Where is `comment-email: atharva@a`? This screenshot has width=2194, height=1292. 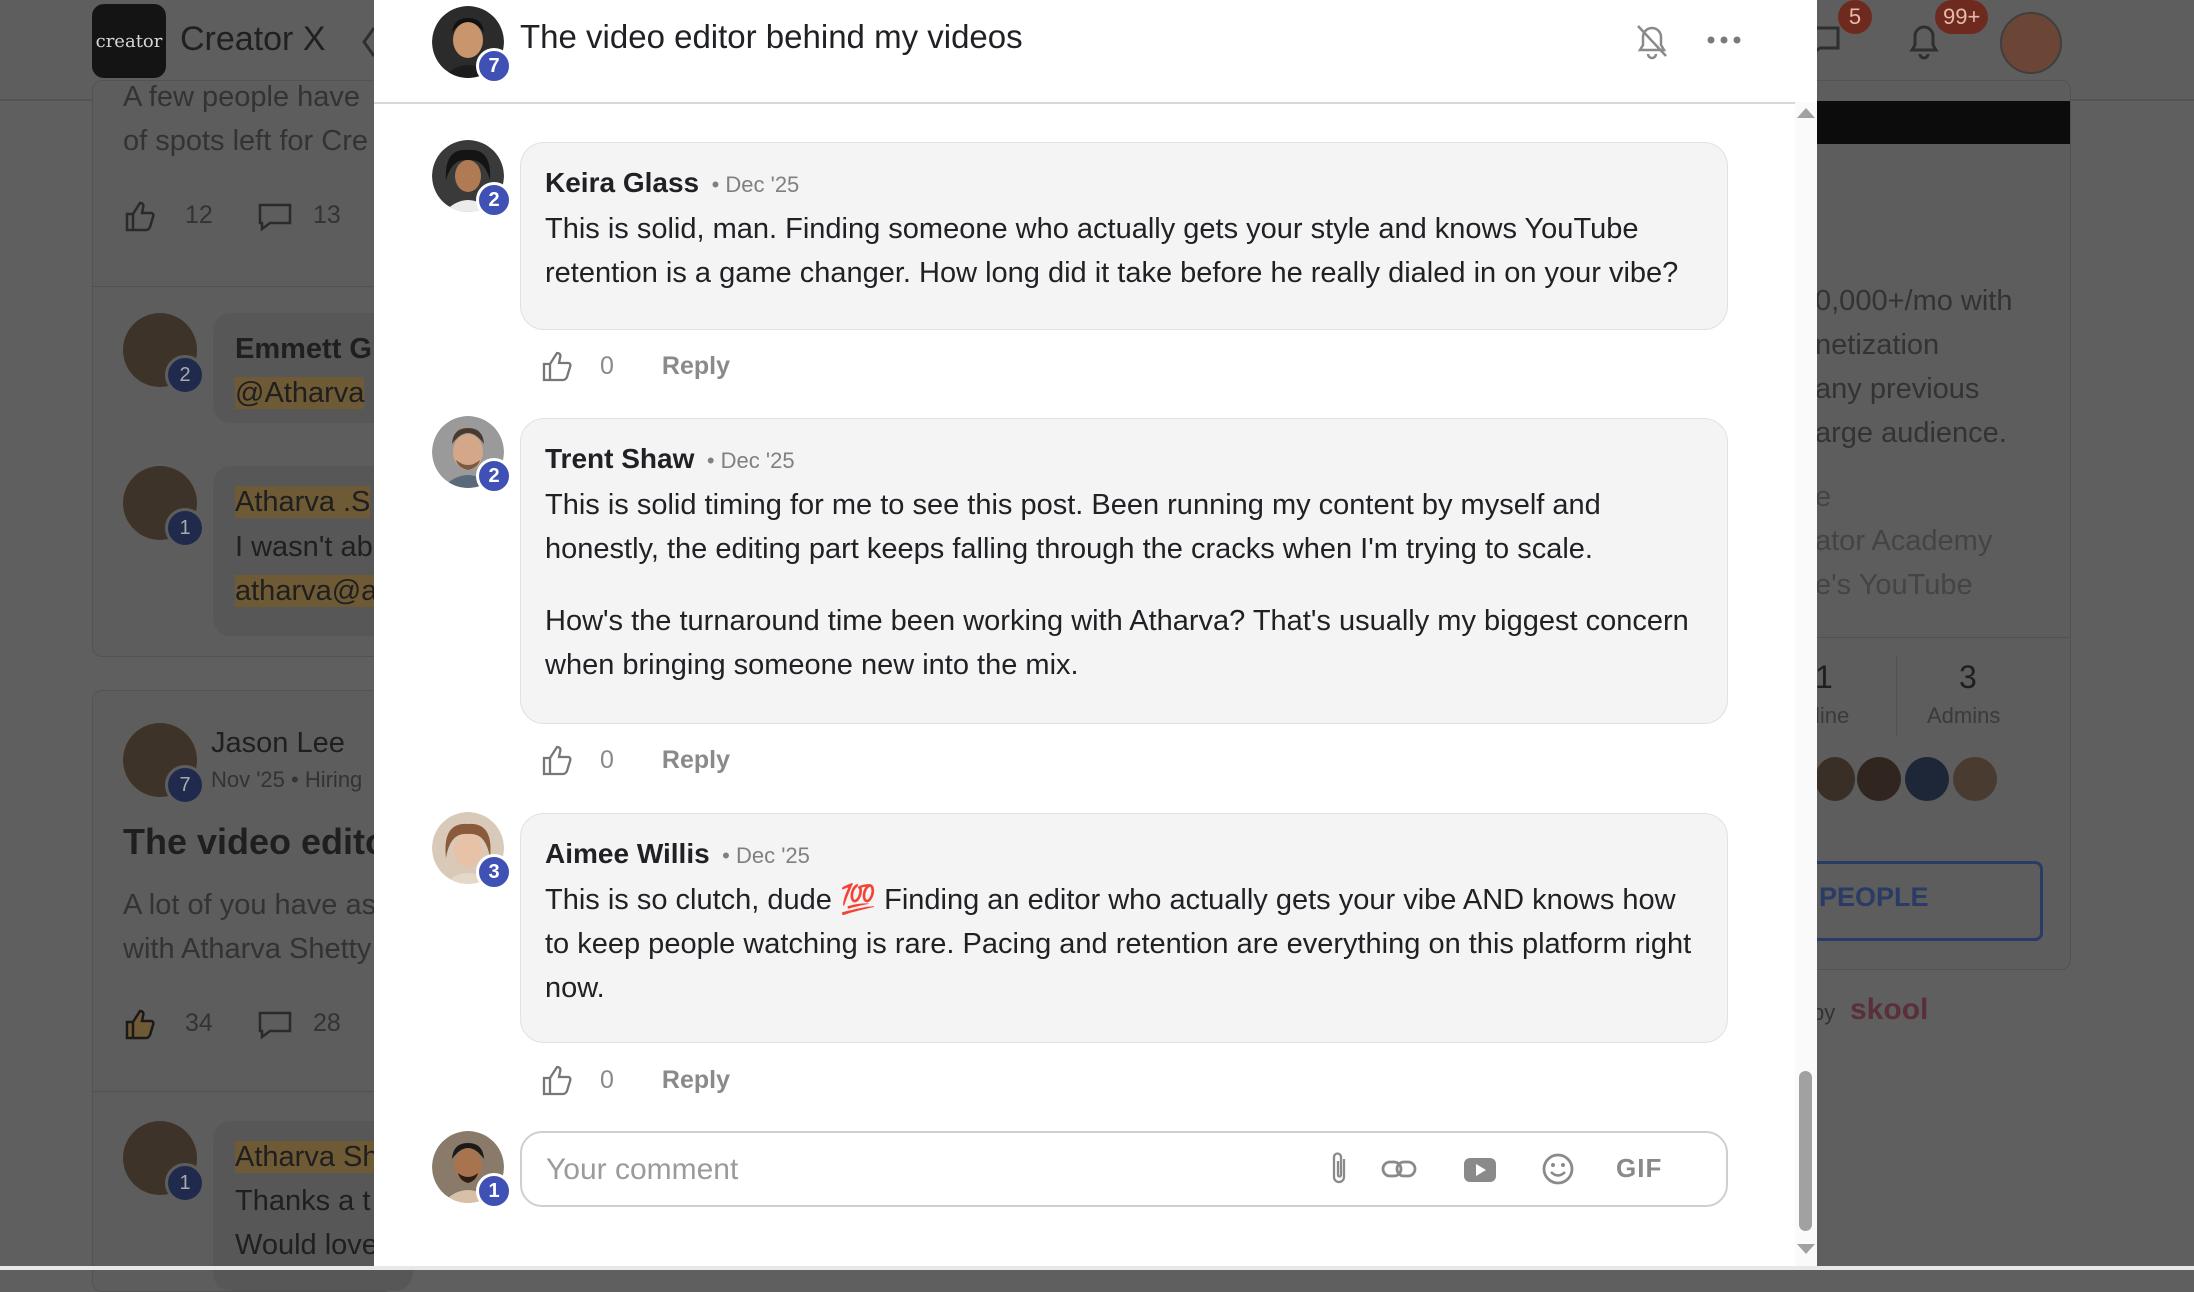
comment-email: atharva@a is located at coordinates (306, 591).